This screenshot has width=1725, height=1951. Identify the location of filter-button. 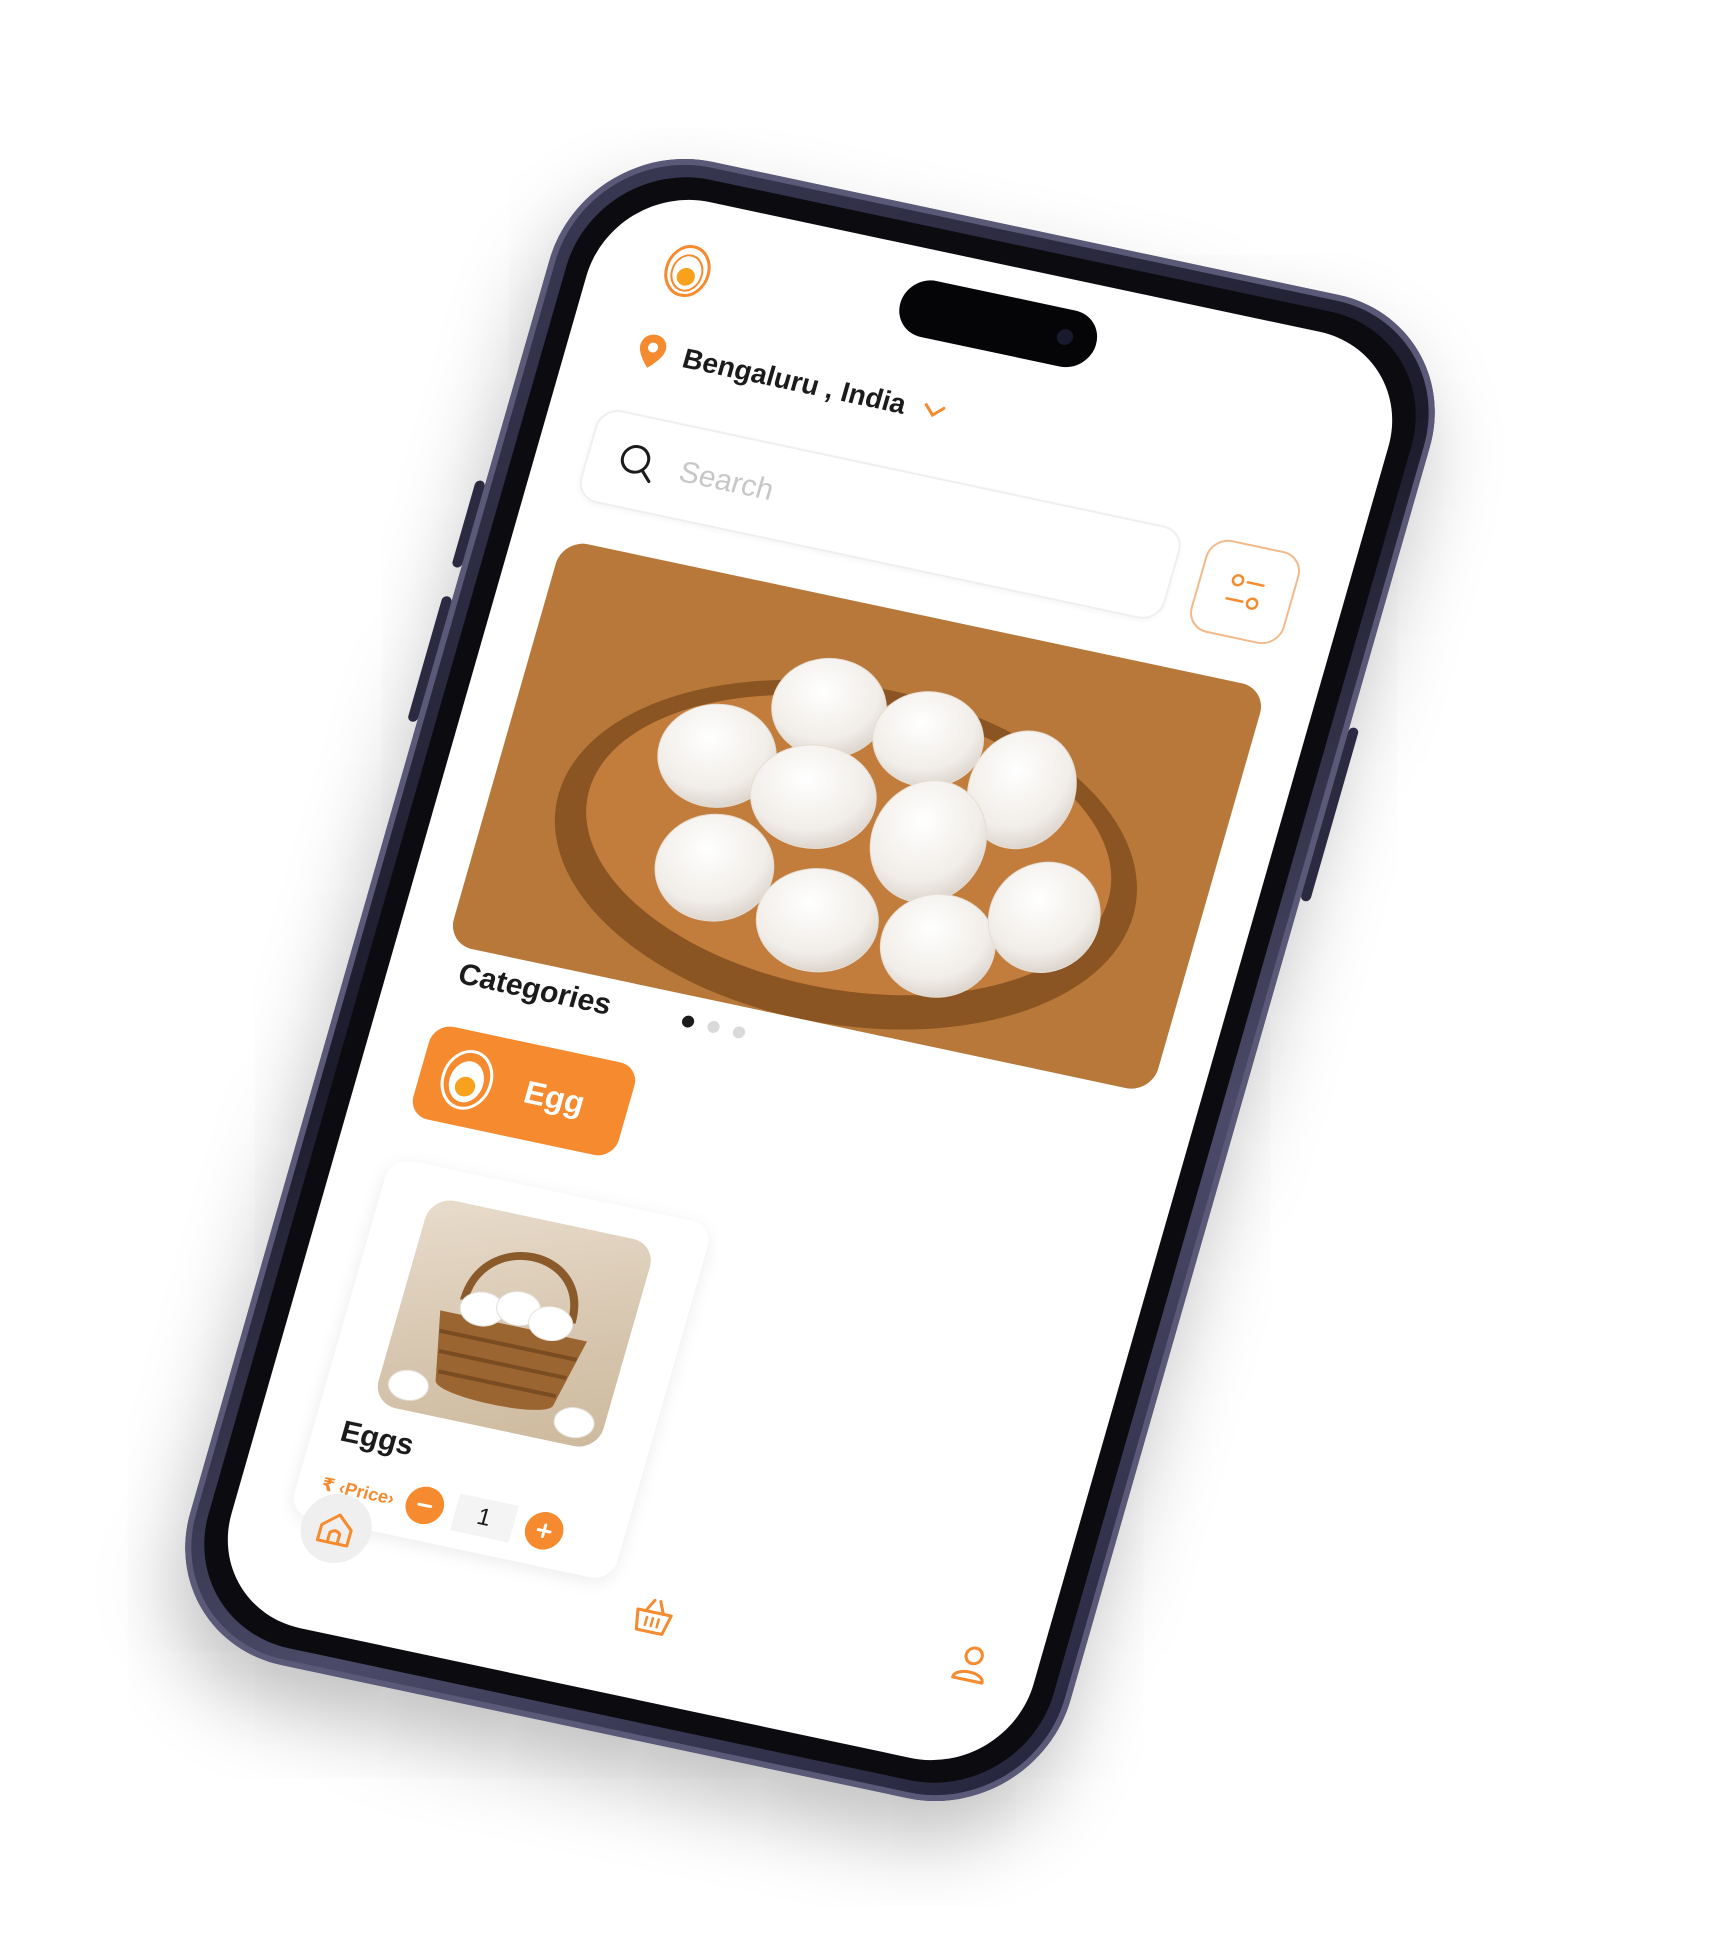
(1245, 592).